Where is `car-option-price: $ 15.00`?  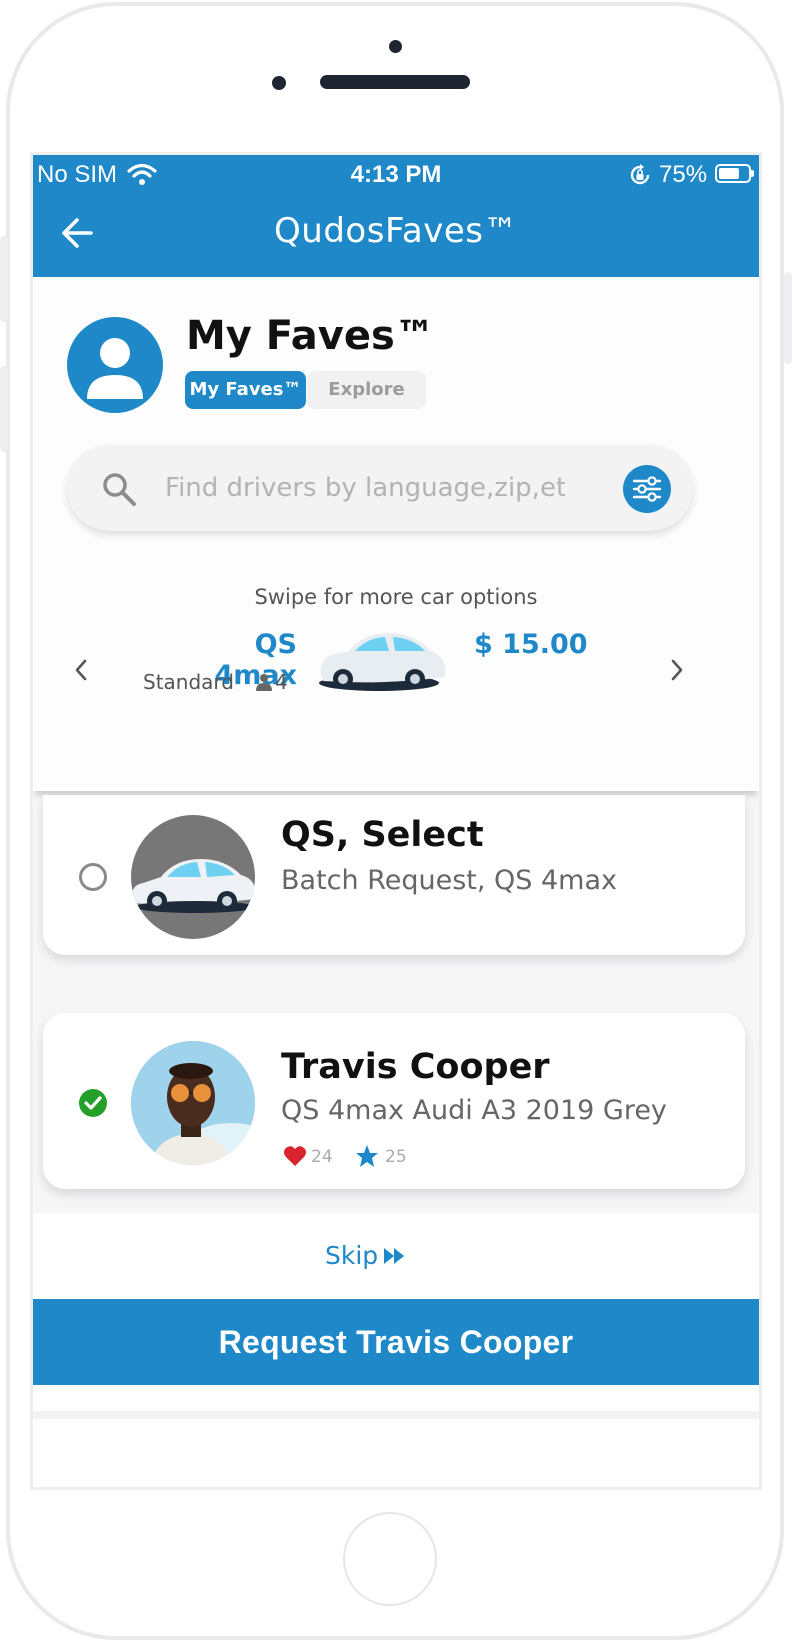
car-option-price: $ 15.00 is located at coordinates (531, 644).